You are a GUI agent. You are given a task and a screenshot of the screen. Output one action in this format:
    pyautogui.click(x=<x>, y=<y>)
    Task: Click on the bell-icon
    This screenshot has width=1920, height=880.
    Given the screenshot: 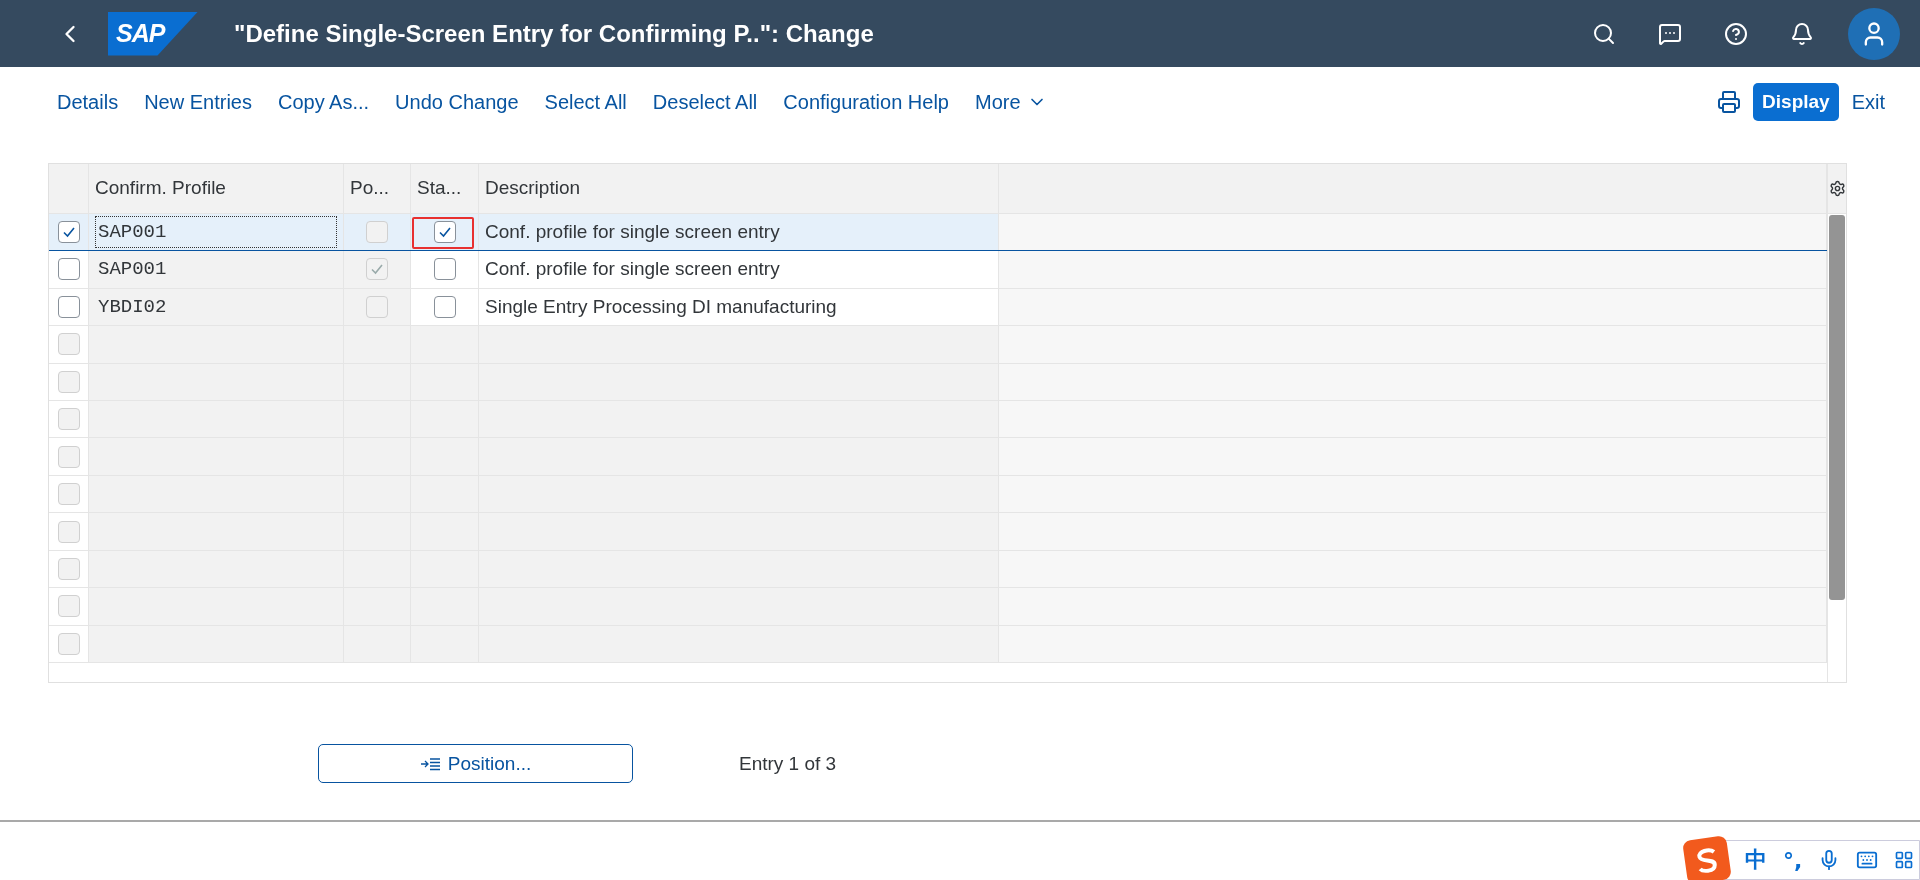 What is the action you would take?
    pyautogui.click(x=1802, y=33)
    